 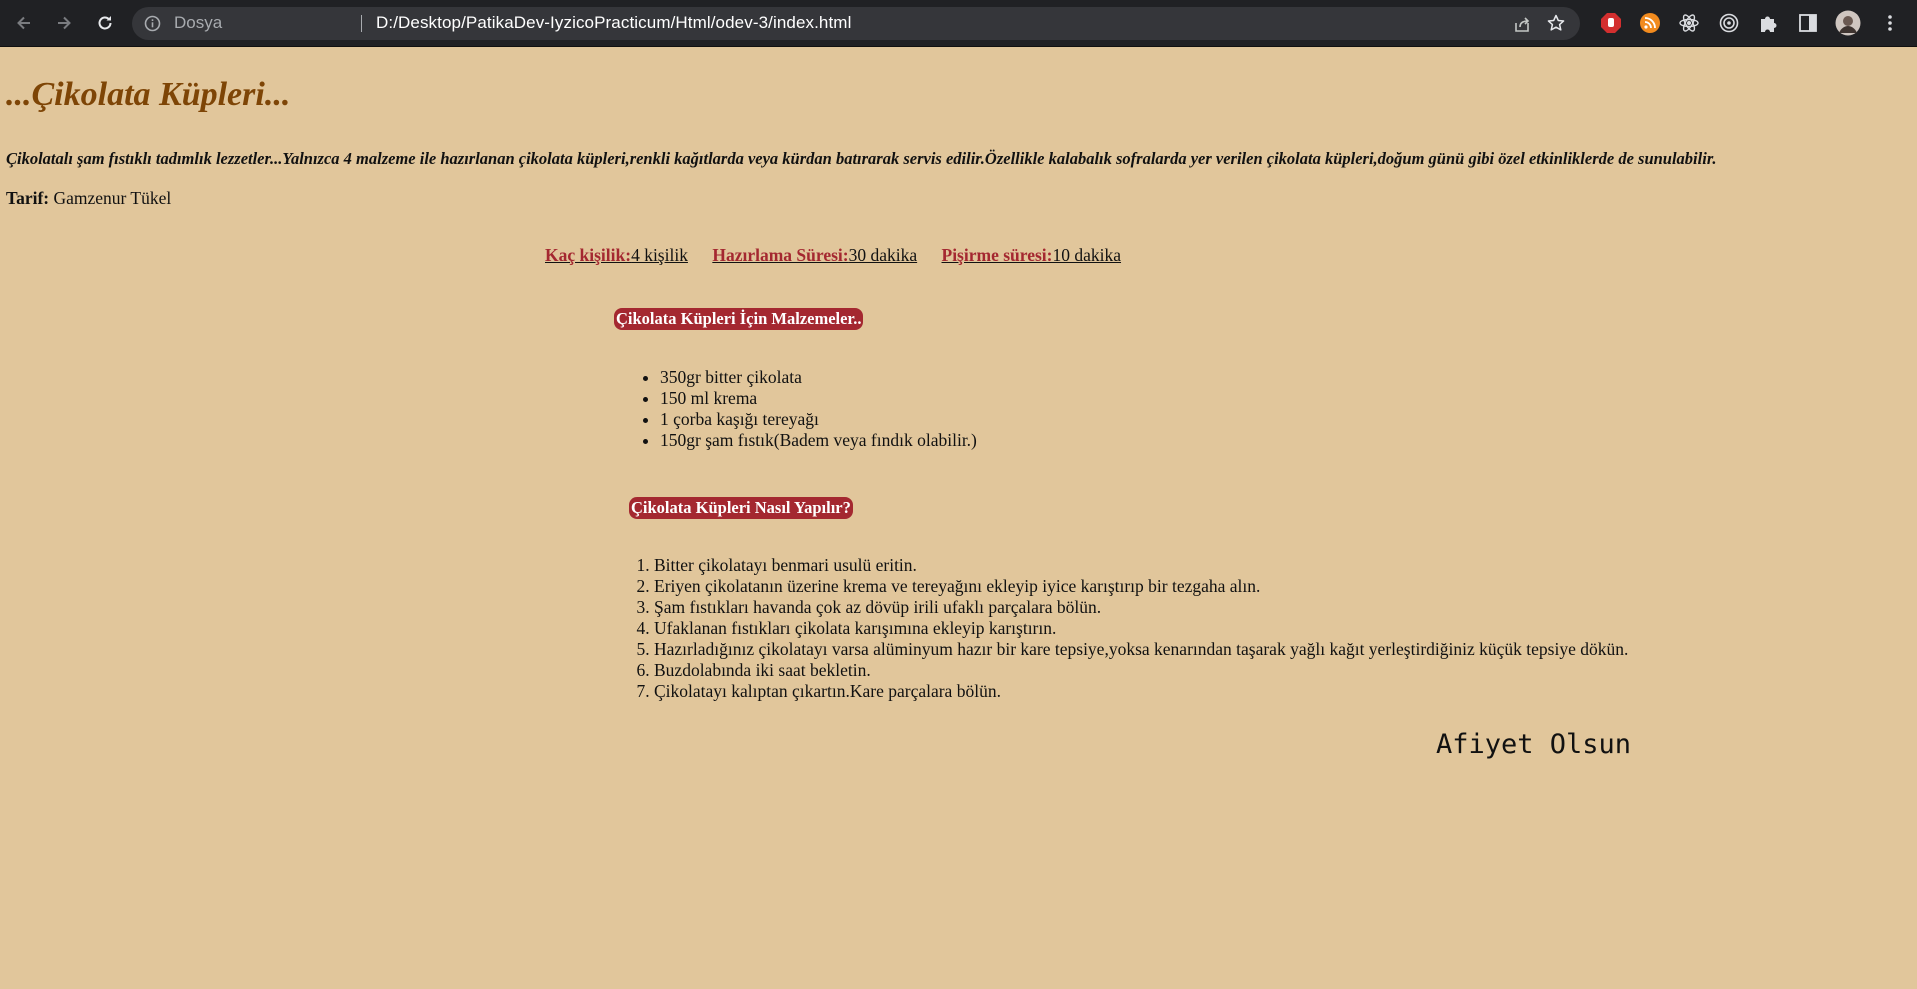 What do you see at coordinates (1768, 23) in the screenshot?
I see `puzzle-icon` at bounding box center [1768, 23].